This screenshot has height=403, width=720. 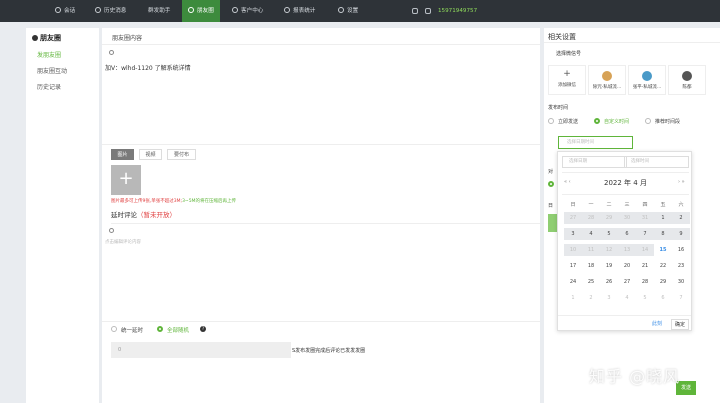 I want to click on calendar-day: 10, so click(x=573, y=250).